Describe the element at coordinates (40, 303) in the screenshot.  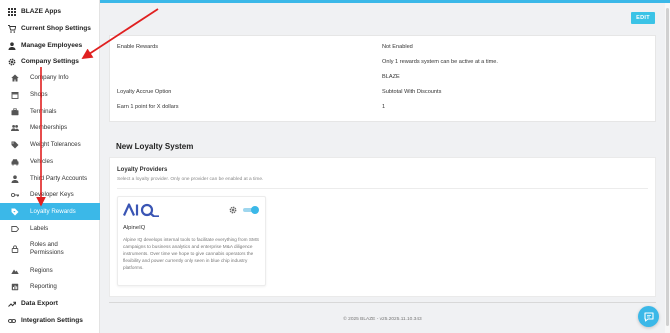
I see `sidebar-item-label: Data Export` at that location.